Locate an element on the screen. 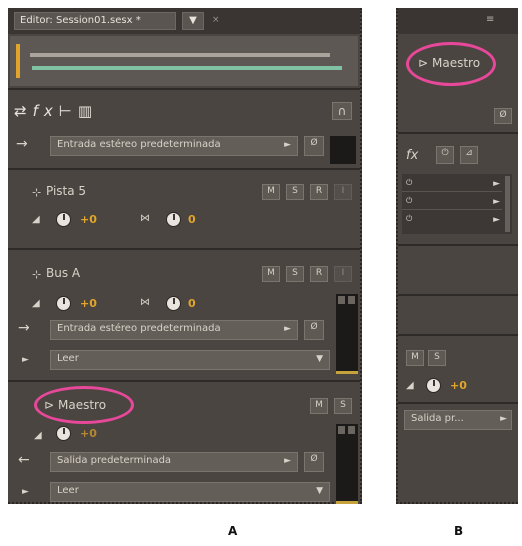  panel-b-tab-bar: ≡ is located at coordinates (458, 21).